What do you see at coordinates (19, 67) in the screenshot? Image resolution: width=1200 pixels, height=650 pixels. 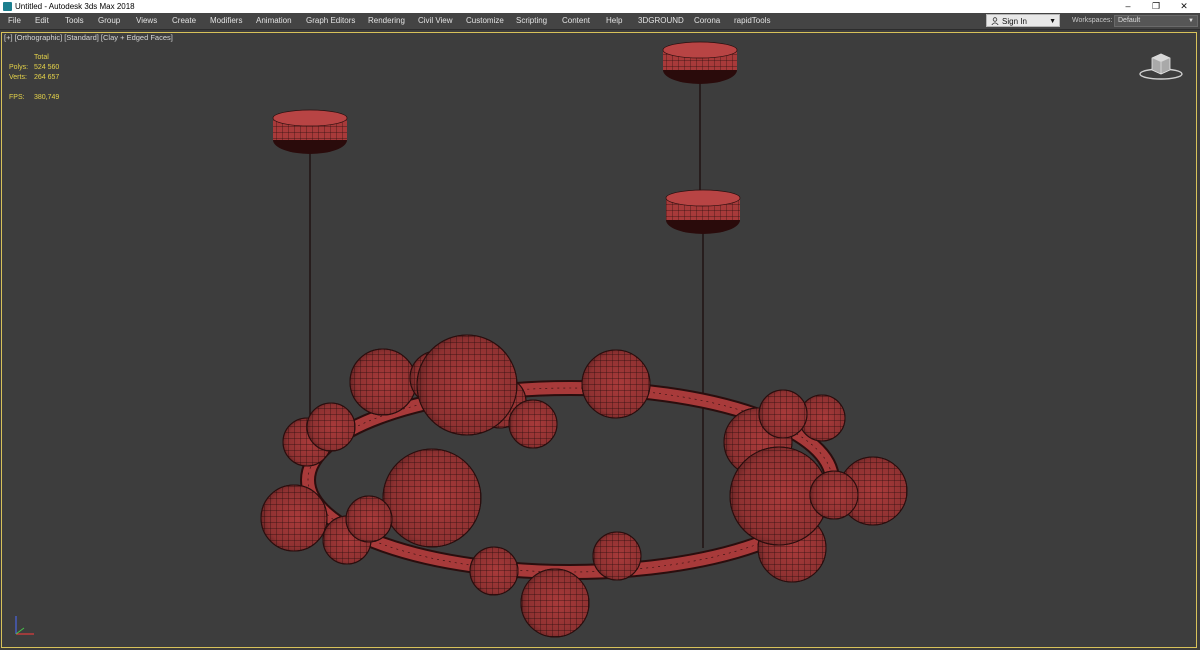 I see `stats-polys-label: Polys:` at bounding box center [19, 67].